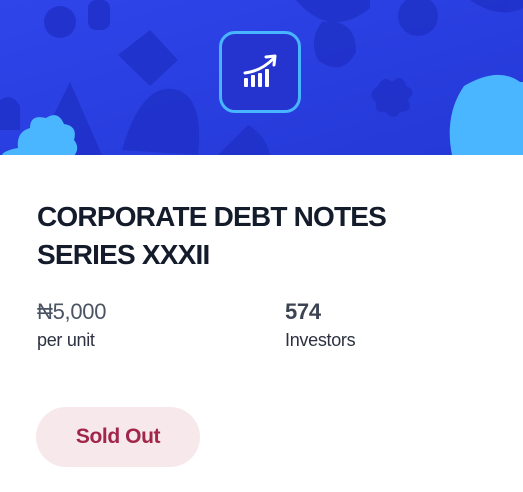 This screenshot has width=523, height=492. I want to click on investors-count: 574, so click(303, 311).